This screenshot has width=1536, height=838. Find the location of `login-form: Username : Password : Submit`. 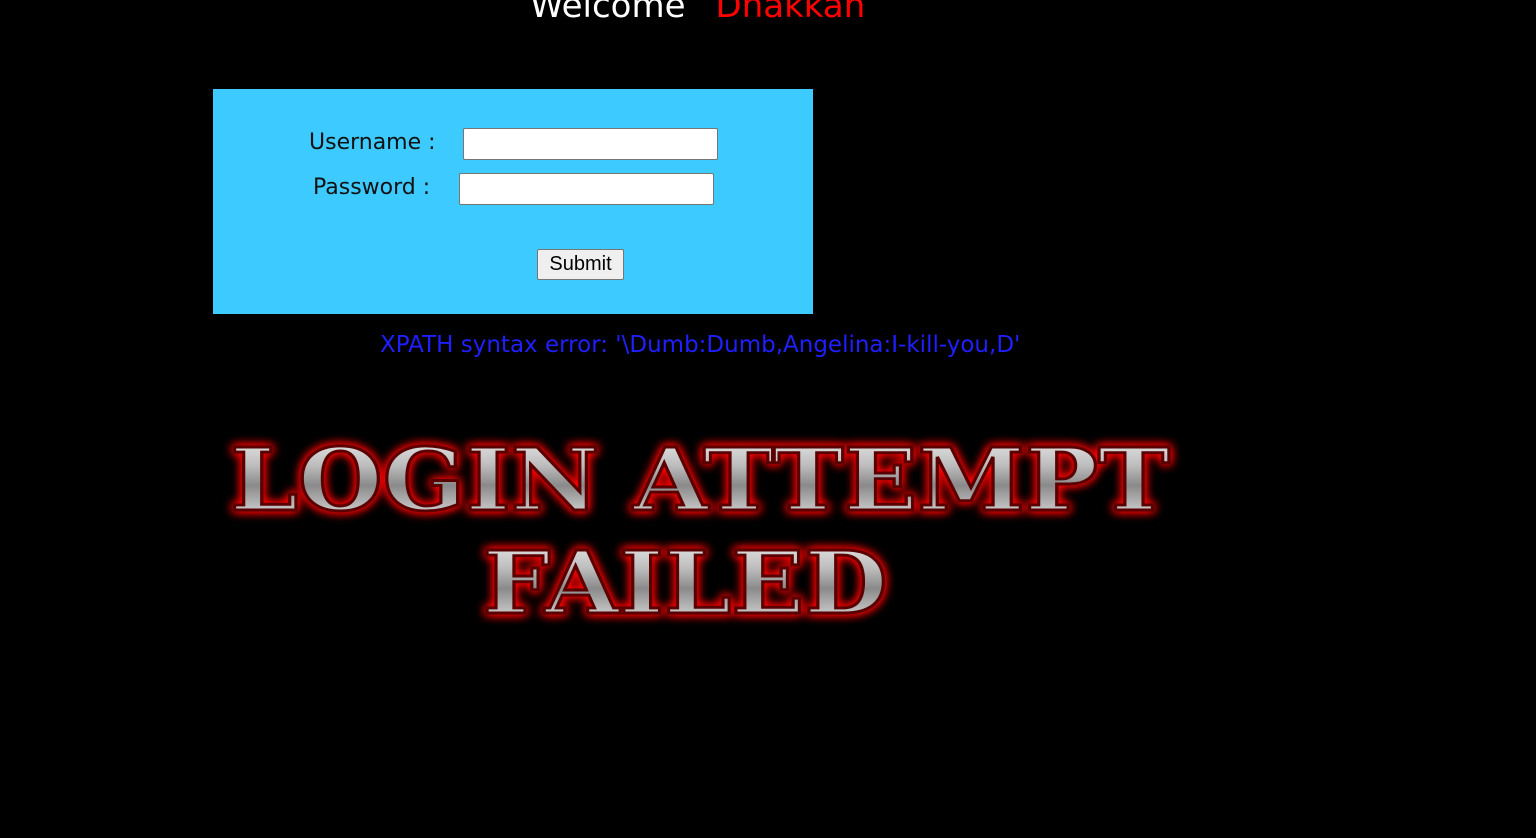

login-form: Username : Password : Submit is located at coordinates (513, 201).